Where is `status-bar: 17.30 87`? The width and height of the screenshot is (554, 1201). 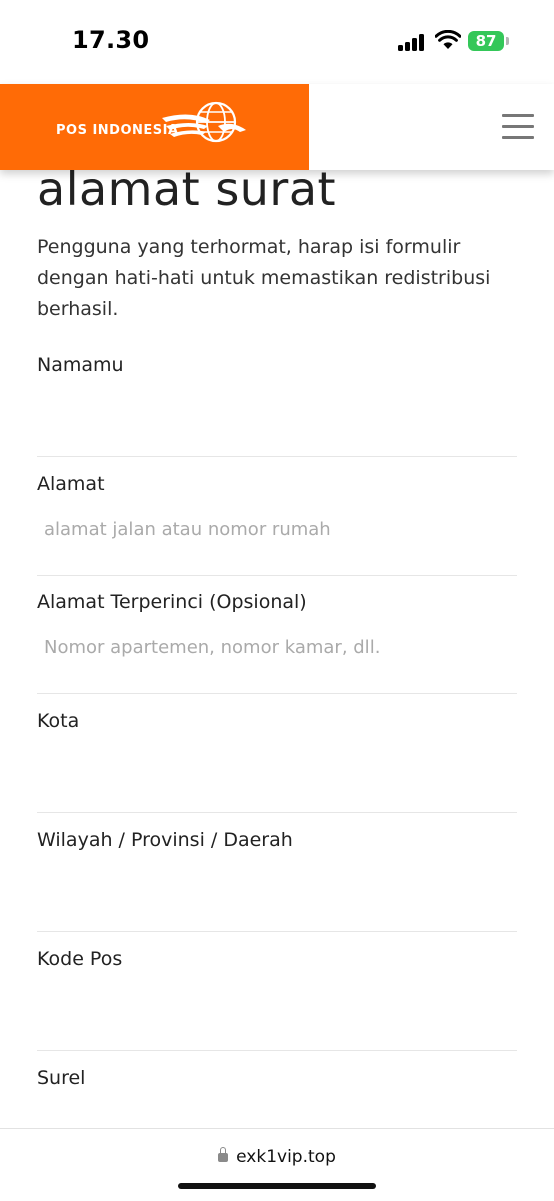 status-bar: 17.30 87 is located at coordinates (277, 42).